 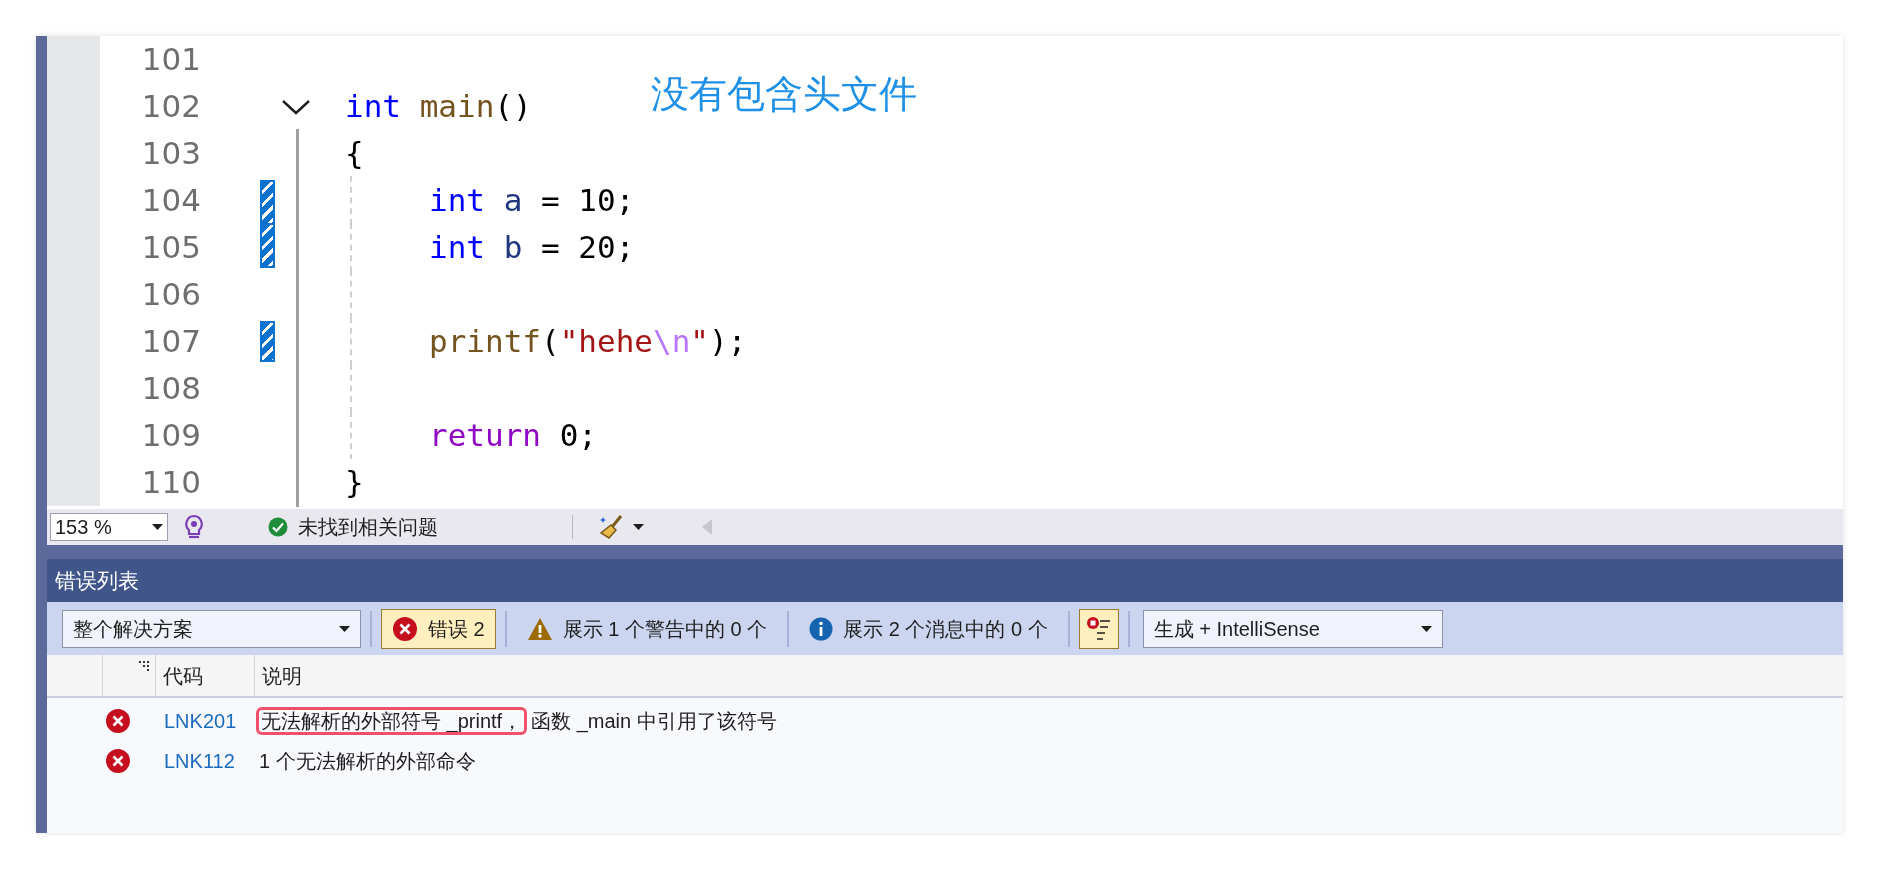 What do you see at coordinates (612, 527) in the screenshot?
I see `broom-icon` at bounding box center [612, 527].